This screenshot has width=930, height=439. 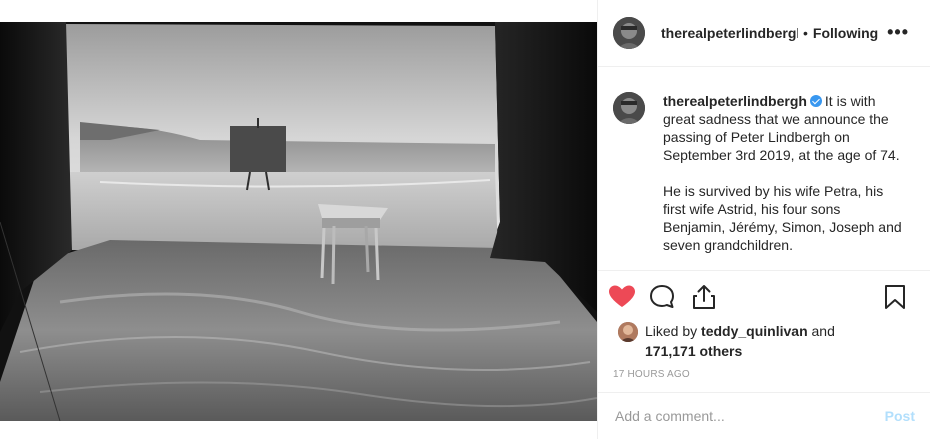 I want to click on post-header: therealpeterlindbergh • Following •••, so click(x=764, y=33).